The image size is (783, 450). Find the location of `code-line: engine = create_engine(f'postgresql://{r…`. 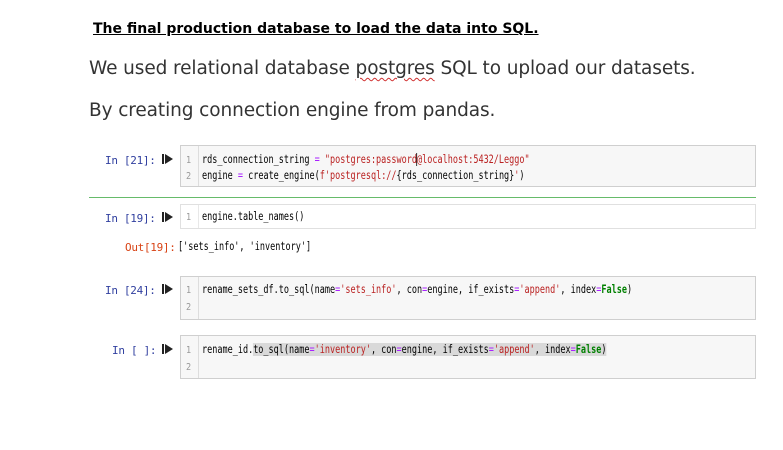

code-line: engine = create_engine(f'postgresql://{r… is located at coordinates (363, 175).